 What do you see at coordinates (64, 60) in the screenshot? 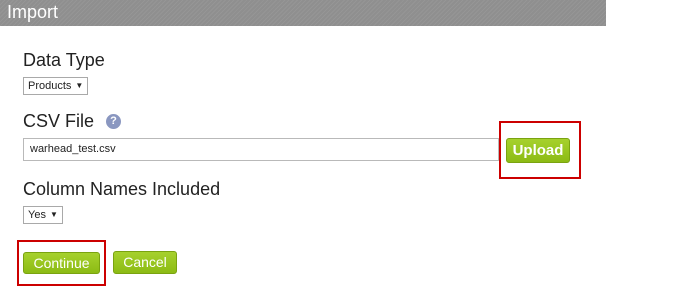
I see `data-type-label: Data Type` at bounding box center [64, 60].